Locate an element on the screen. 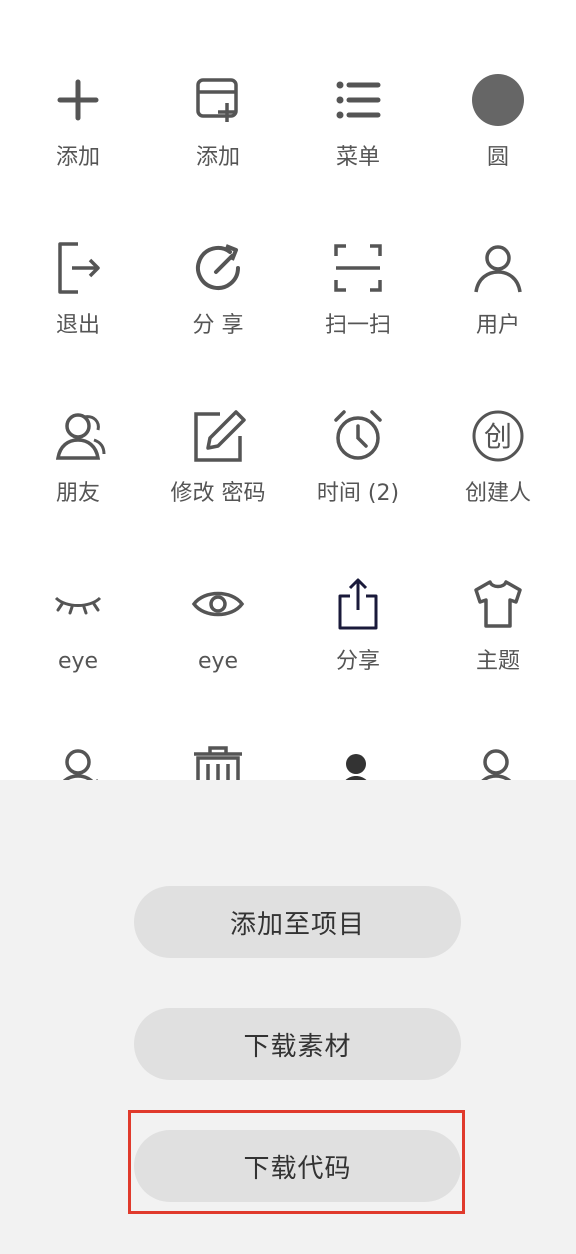 Image resolution: width=576 pixels, height=1254 pixels. eye-closed-icon is located at coordinates (78, 605).